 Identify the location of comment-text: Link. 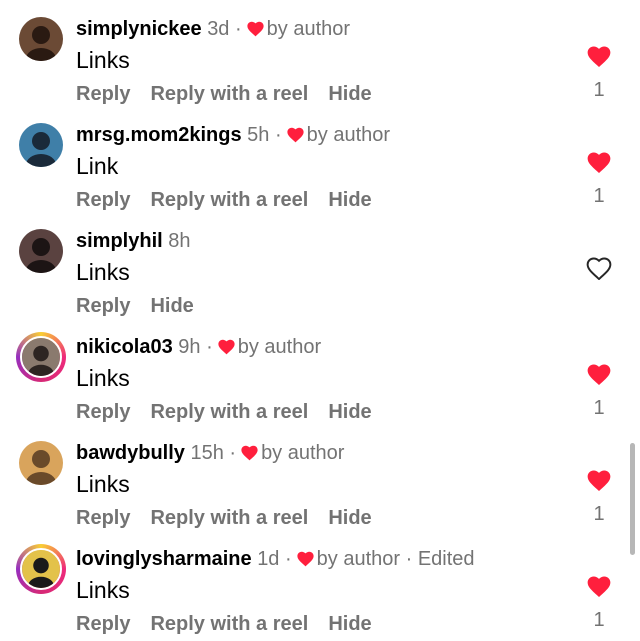
(97, 166).